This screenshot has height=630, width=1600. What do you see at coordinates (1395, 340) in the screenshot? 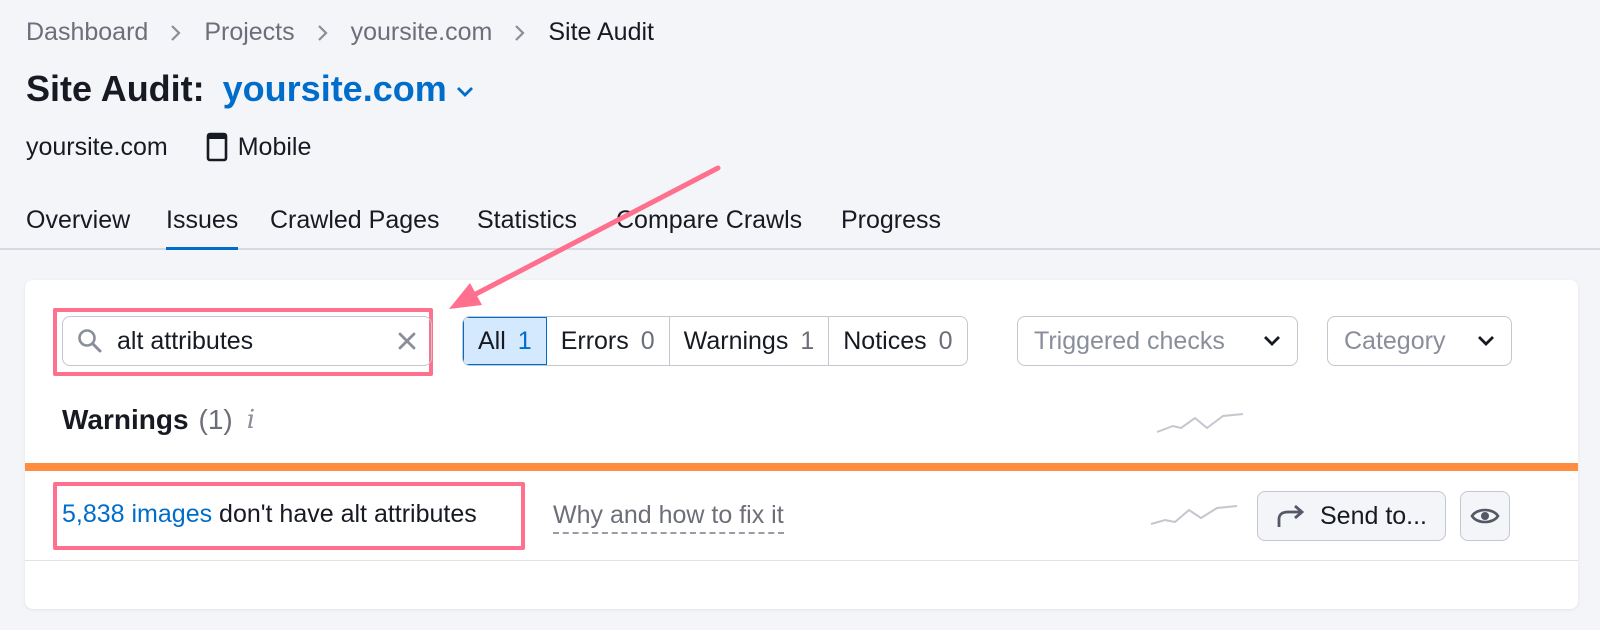
I see `dropdown-label: Category` at bounding box center [1395, 340].